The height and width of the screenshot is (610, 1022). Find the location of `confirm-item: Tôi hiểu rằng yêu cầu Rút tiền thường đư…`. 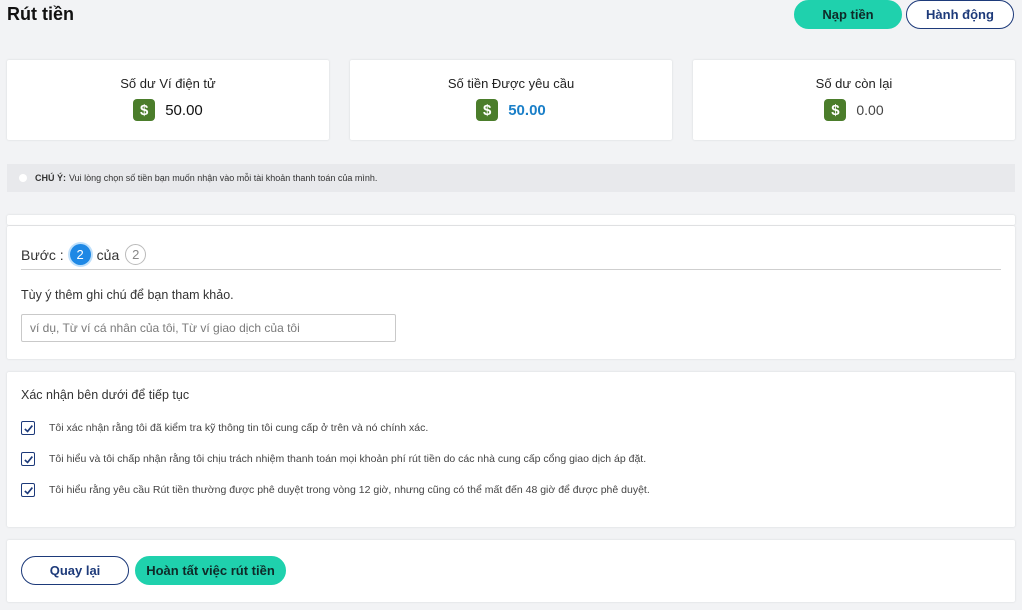

confirm-item: Tôi hiểu rằng yêu cầu Rút tiền thường đư… is located at coordinates (335, 490).